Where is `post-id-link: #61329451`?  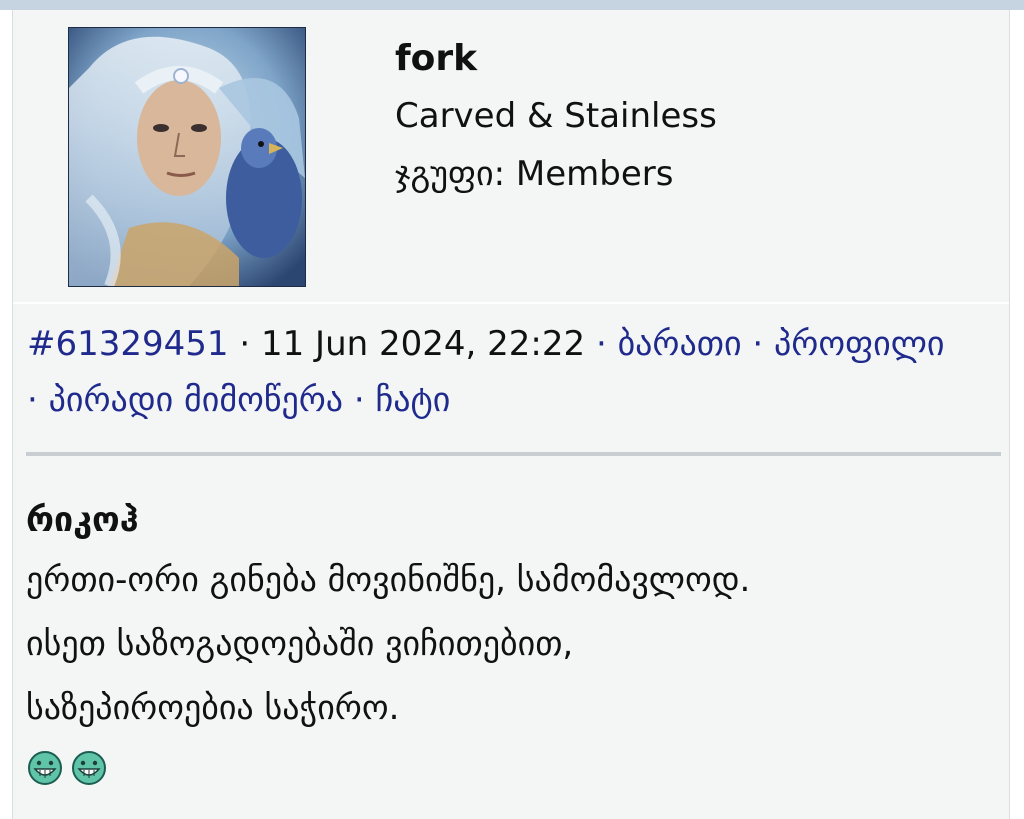
post-id-link: #61329451 is located at coordinates (128, 344).